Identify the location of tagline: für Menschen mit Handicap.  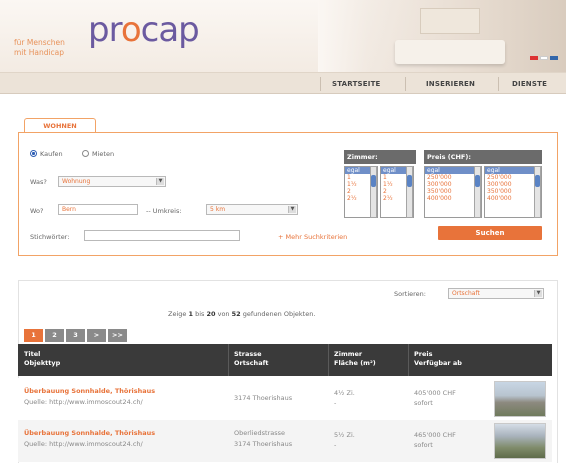
(39, 48).